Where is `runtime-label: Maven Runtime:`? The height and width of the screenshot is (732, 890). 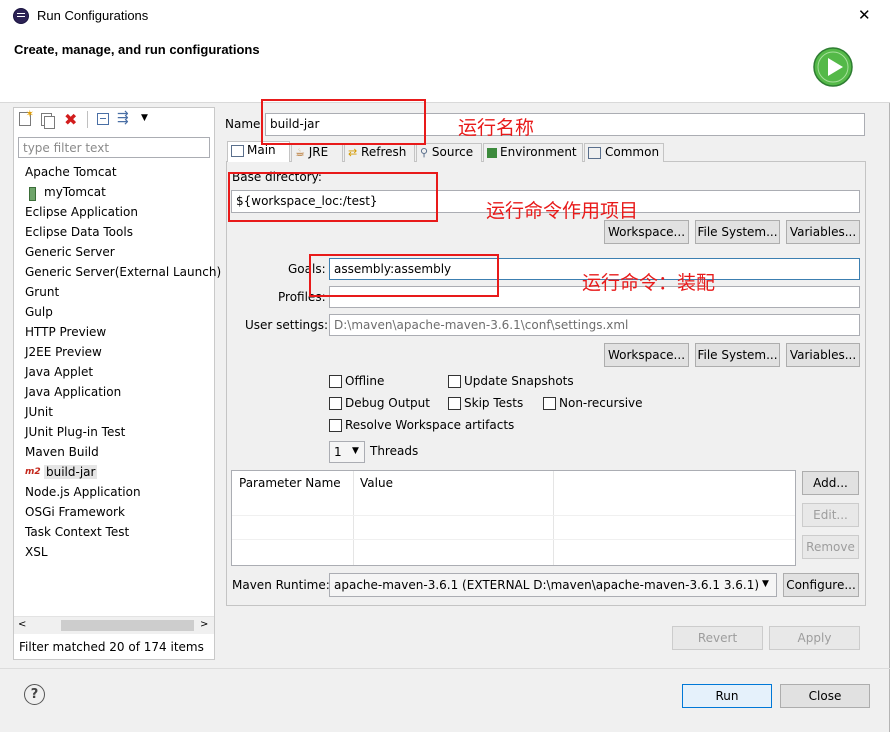 runtime-label: Maven Runtime: is located at coordinates (281, 585).